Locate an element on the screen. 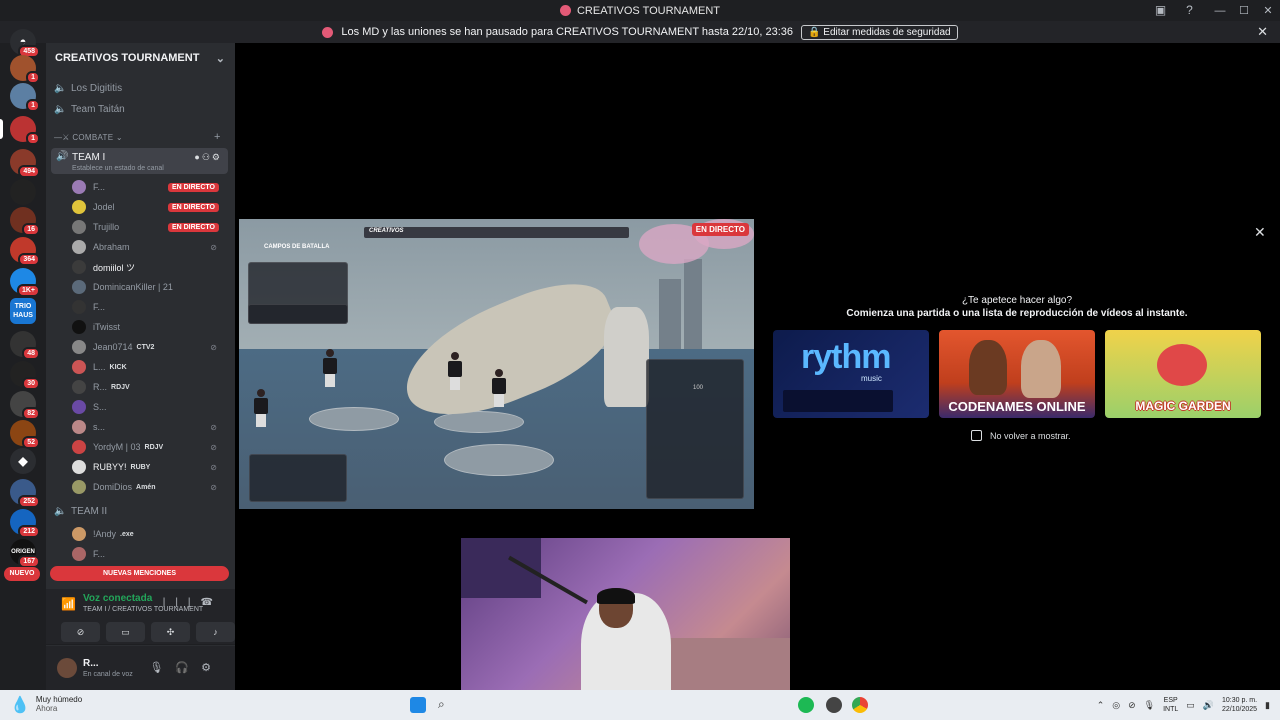 This screenshot has width=1280, height=720. activity-card-codenames: CODENAMES ONLINE is located at coordinates (1017, 374).